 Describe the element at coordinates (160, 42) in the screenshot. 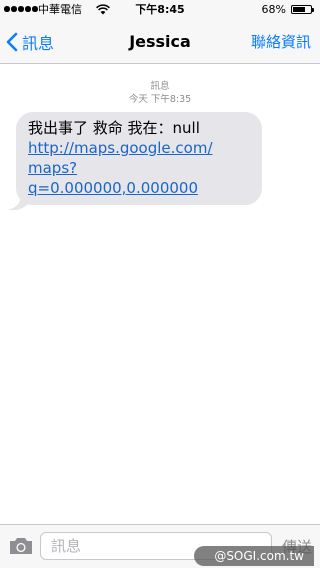

I see `navigation-bar: 訊息 Jessica 聯絡資訊` at that location.